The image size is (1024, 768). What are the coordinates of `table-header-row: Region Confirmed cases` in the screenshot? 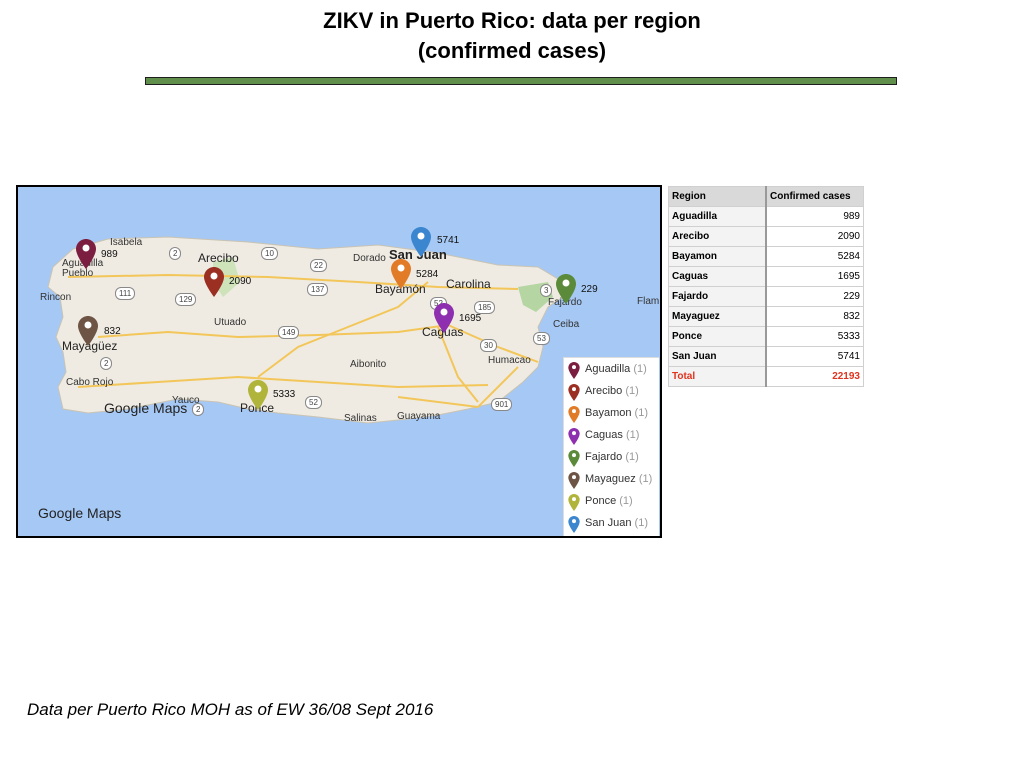 It's located at (766, 196).